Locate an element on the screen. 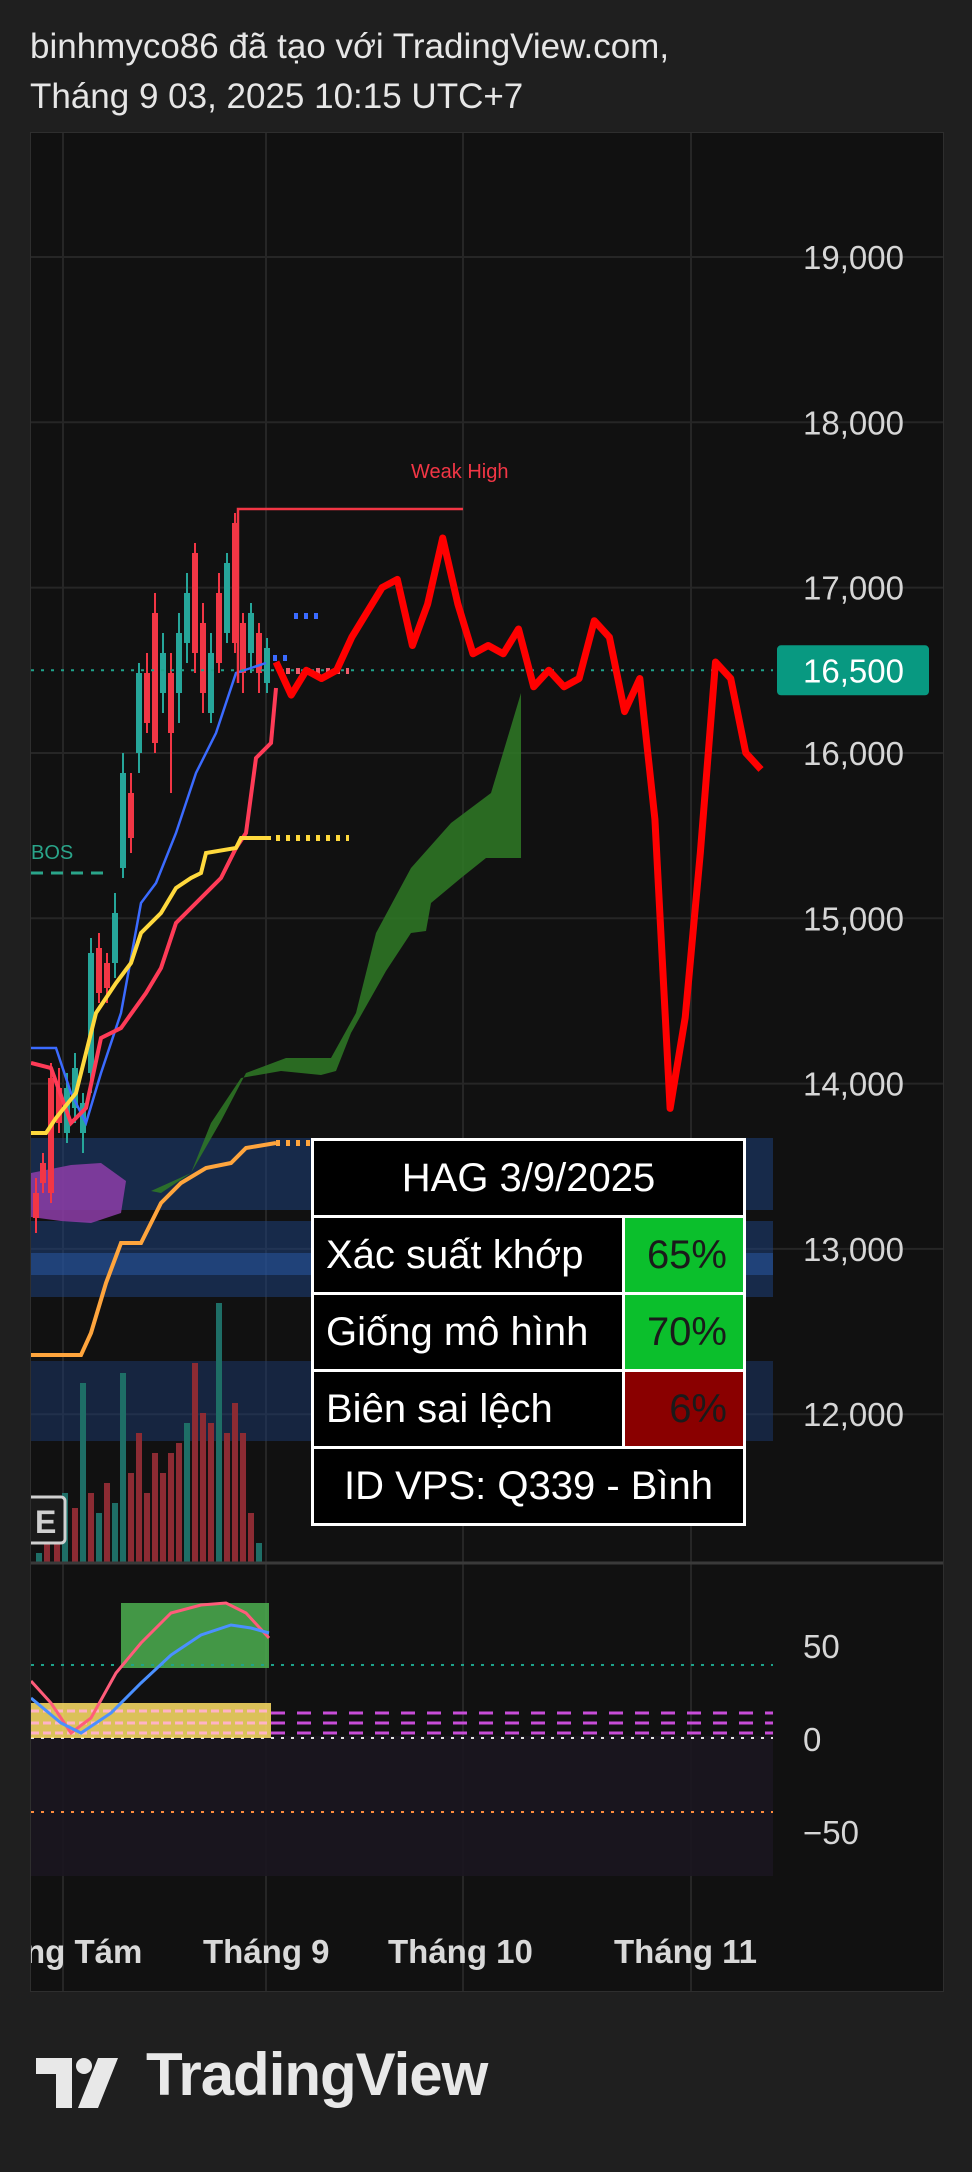 The width and height of the screenshot is (972, 2172). tradingview-logo-icon is located at coordinates (77, 2083).